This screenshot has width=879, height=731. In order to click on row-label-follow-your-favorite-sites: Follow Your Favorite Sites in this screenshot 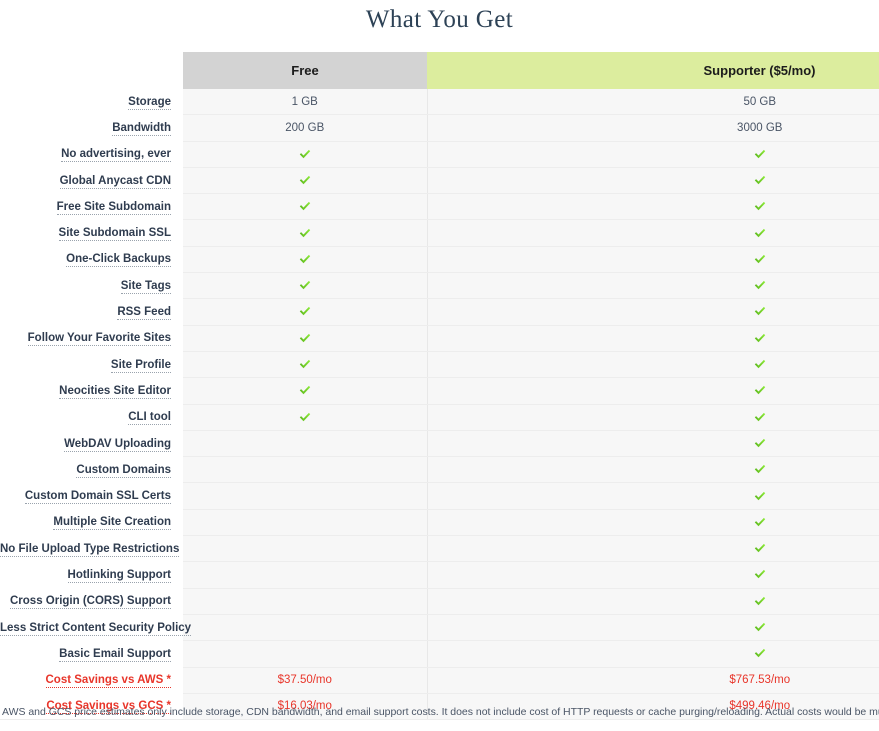, I will do `click(91, 338)`.